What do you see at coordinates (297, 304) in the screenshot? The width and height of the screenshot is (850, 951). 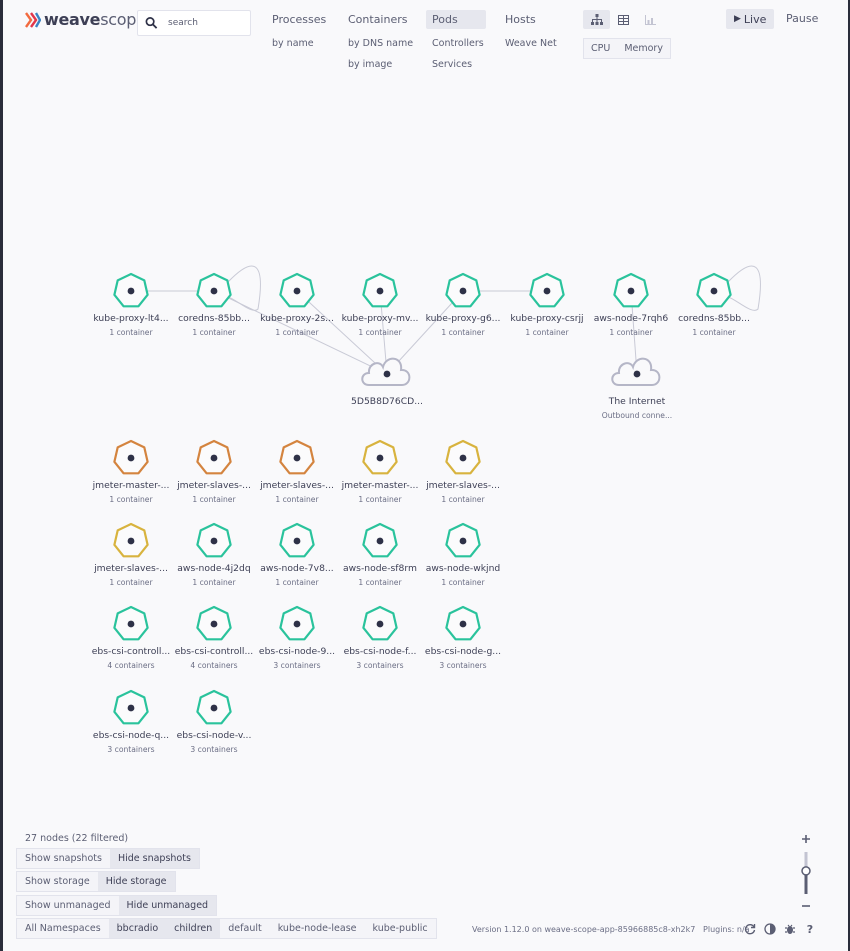 I see `graph-node-pod: kube-proxy-2s... 1 container` at bounding box center [297, 304].